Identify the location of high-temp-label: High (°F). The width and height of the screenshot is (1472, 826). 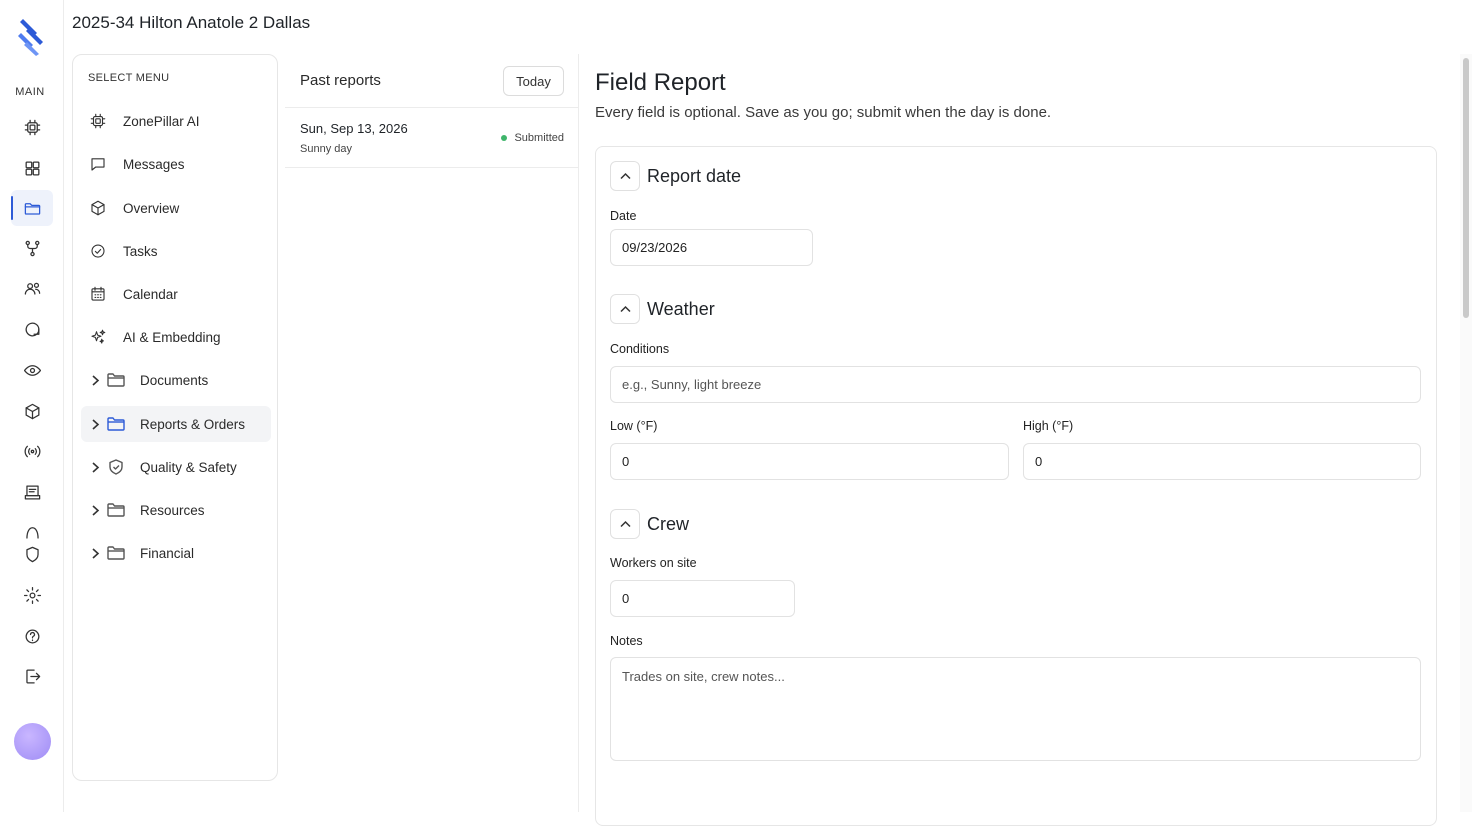
(1048, 426).